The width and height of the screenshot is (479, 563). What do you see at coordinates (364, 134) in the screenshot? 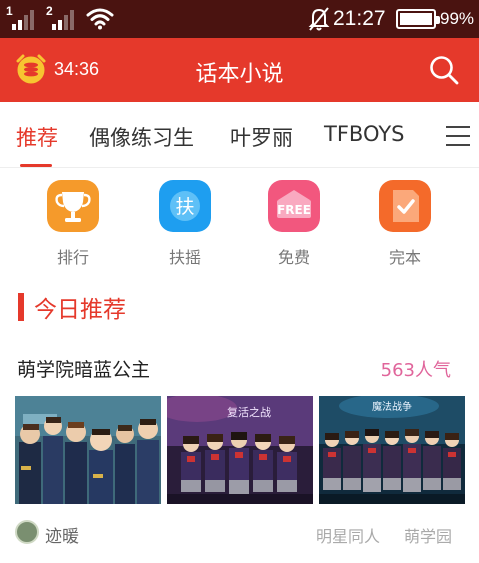
I see `tab-tfboys: TFBOYS` at bounding box center [364, 134].